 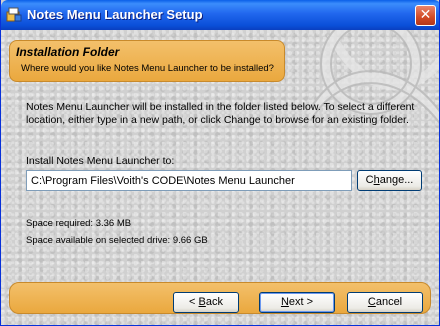 What do you see at coordinates (389, 302) in the screenshot?
I see `cancel-button-label-post: ancel` at bounding box center [389, 302].